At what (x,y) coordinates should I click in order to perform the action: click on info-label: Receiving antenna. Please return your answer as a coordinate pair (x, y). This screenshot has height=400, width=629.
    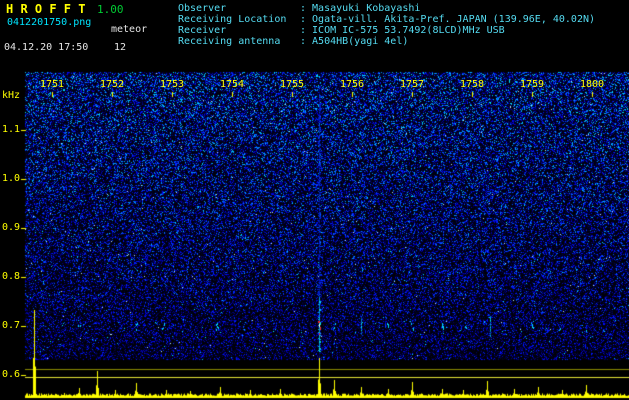
    Looking at the image, I should click on (229, 41).